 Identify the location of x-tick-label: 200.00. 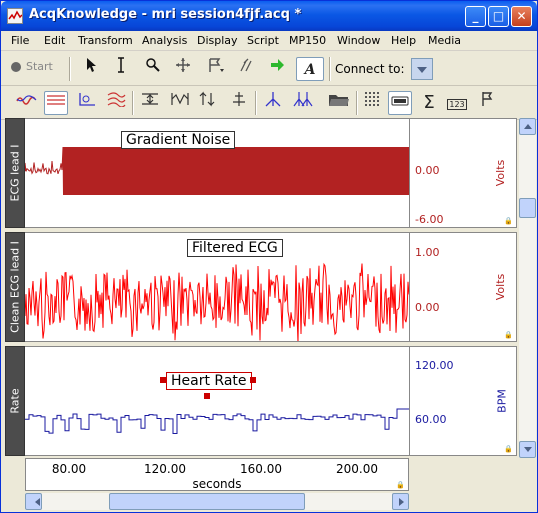
(357, 469).